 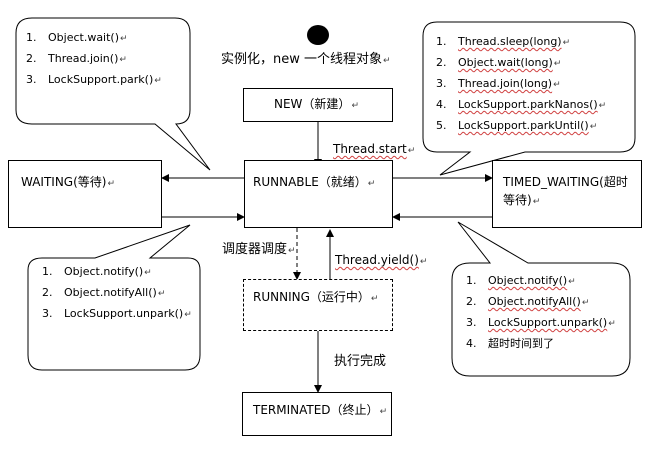 I want to click on list-item: 1. Object.wait()↵, so click(x=77, y=37).